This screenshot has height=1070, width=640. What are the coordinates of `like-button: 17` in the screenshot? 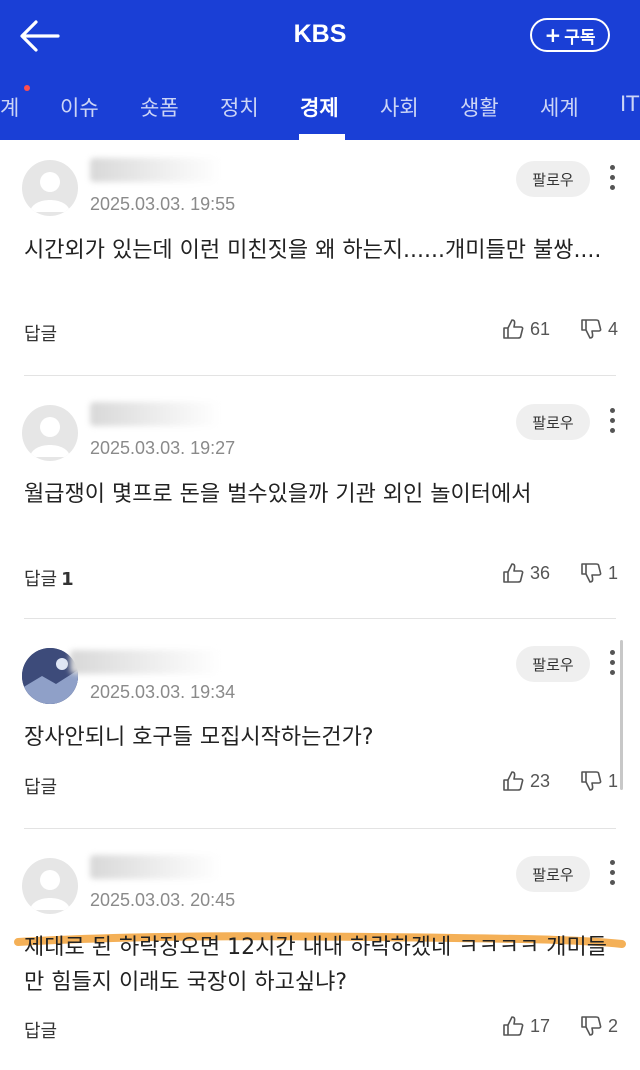 It's located at (526, 1026).